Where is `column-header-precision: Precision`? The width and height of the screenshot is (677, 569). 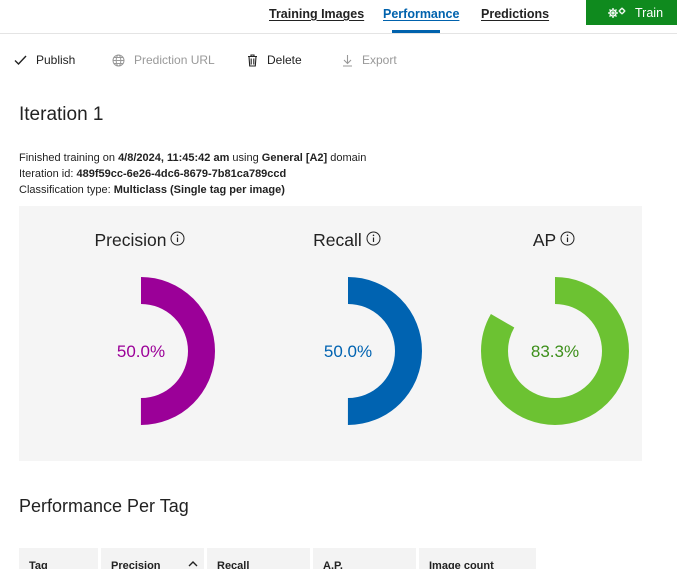 column-header-precision: Precision is located at coordinates (154, 558).